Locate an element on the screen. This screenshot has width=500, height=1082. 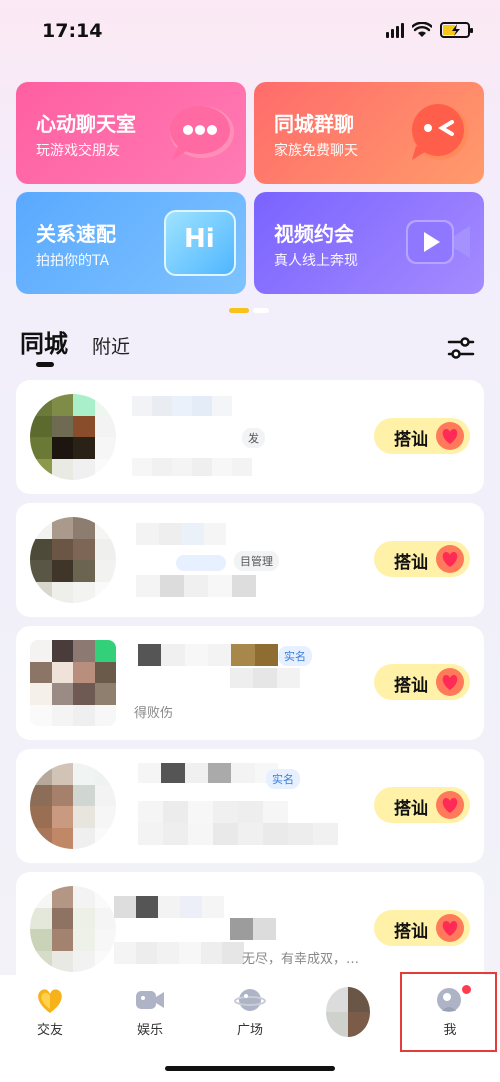
card-subtitle: 真人线上奔现 is located at coordinates (316, 261).